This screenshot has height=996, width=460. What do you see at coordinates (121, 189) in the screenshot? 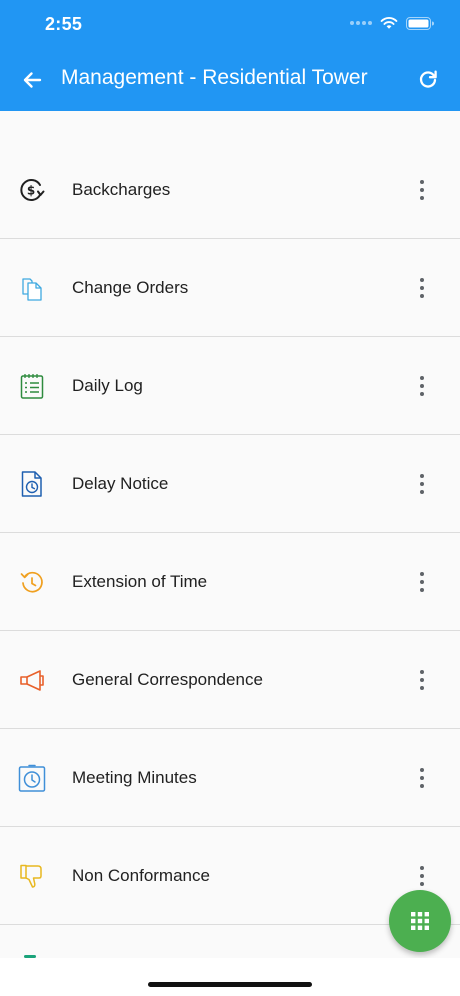
I see `item-label: Backcharges` at bounding box center [121, 189].